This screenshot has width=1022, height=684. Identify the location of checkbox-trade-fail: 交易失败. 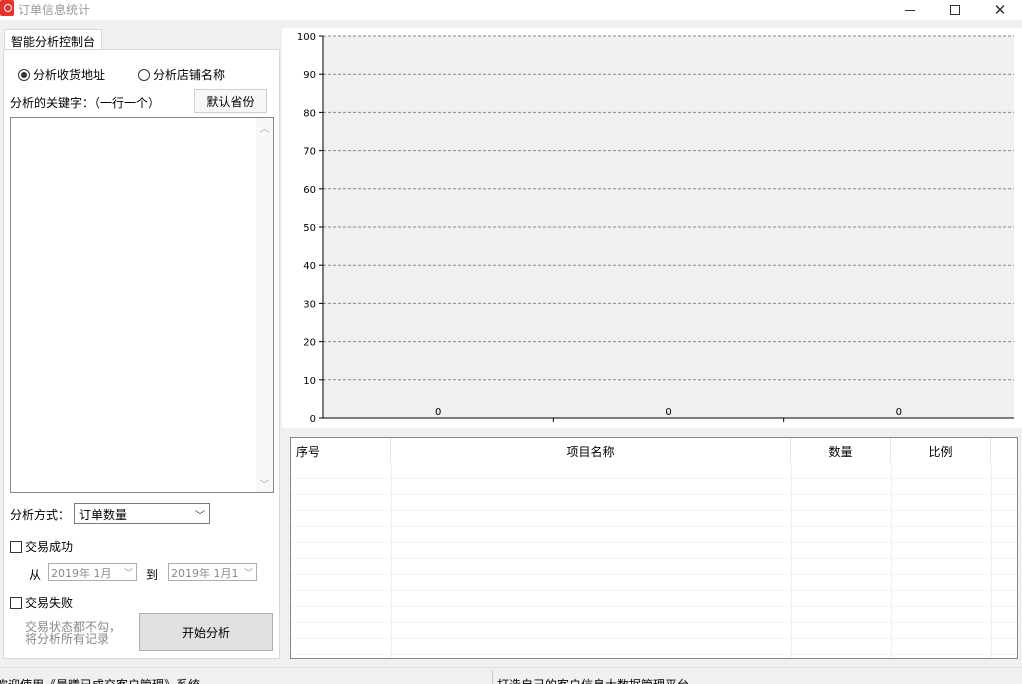
(41, 602).